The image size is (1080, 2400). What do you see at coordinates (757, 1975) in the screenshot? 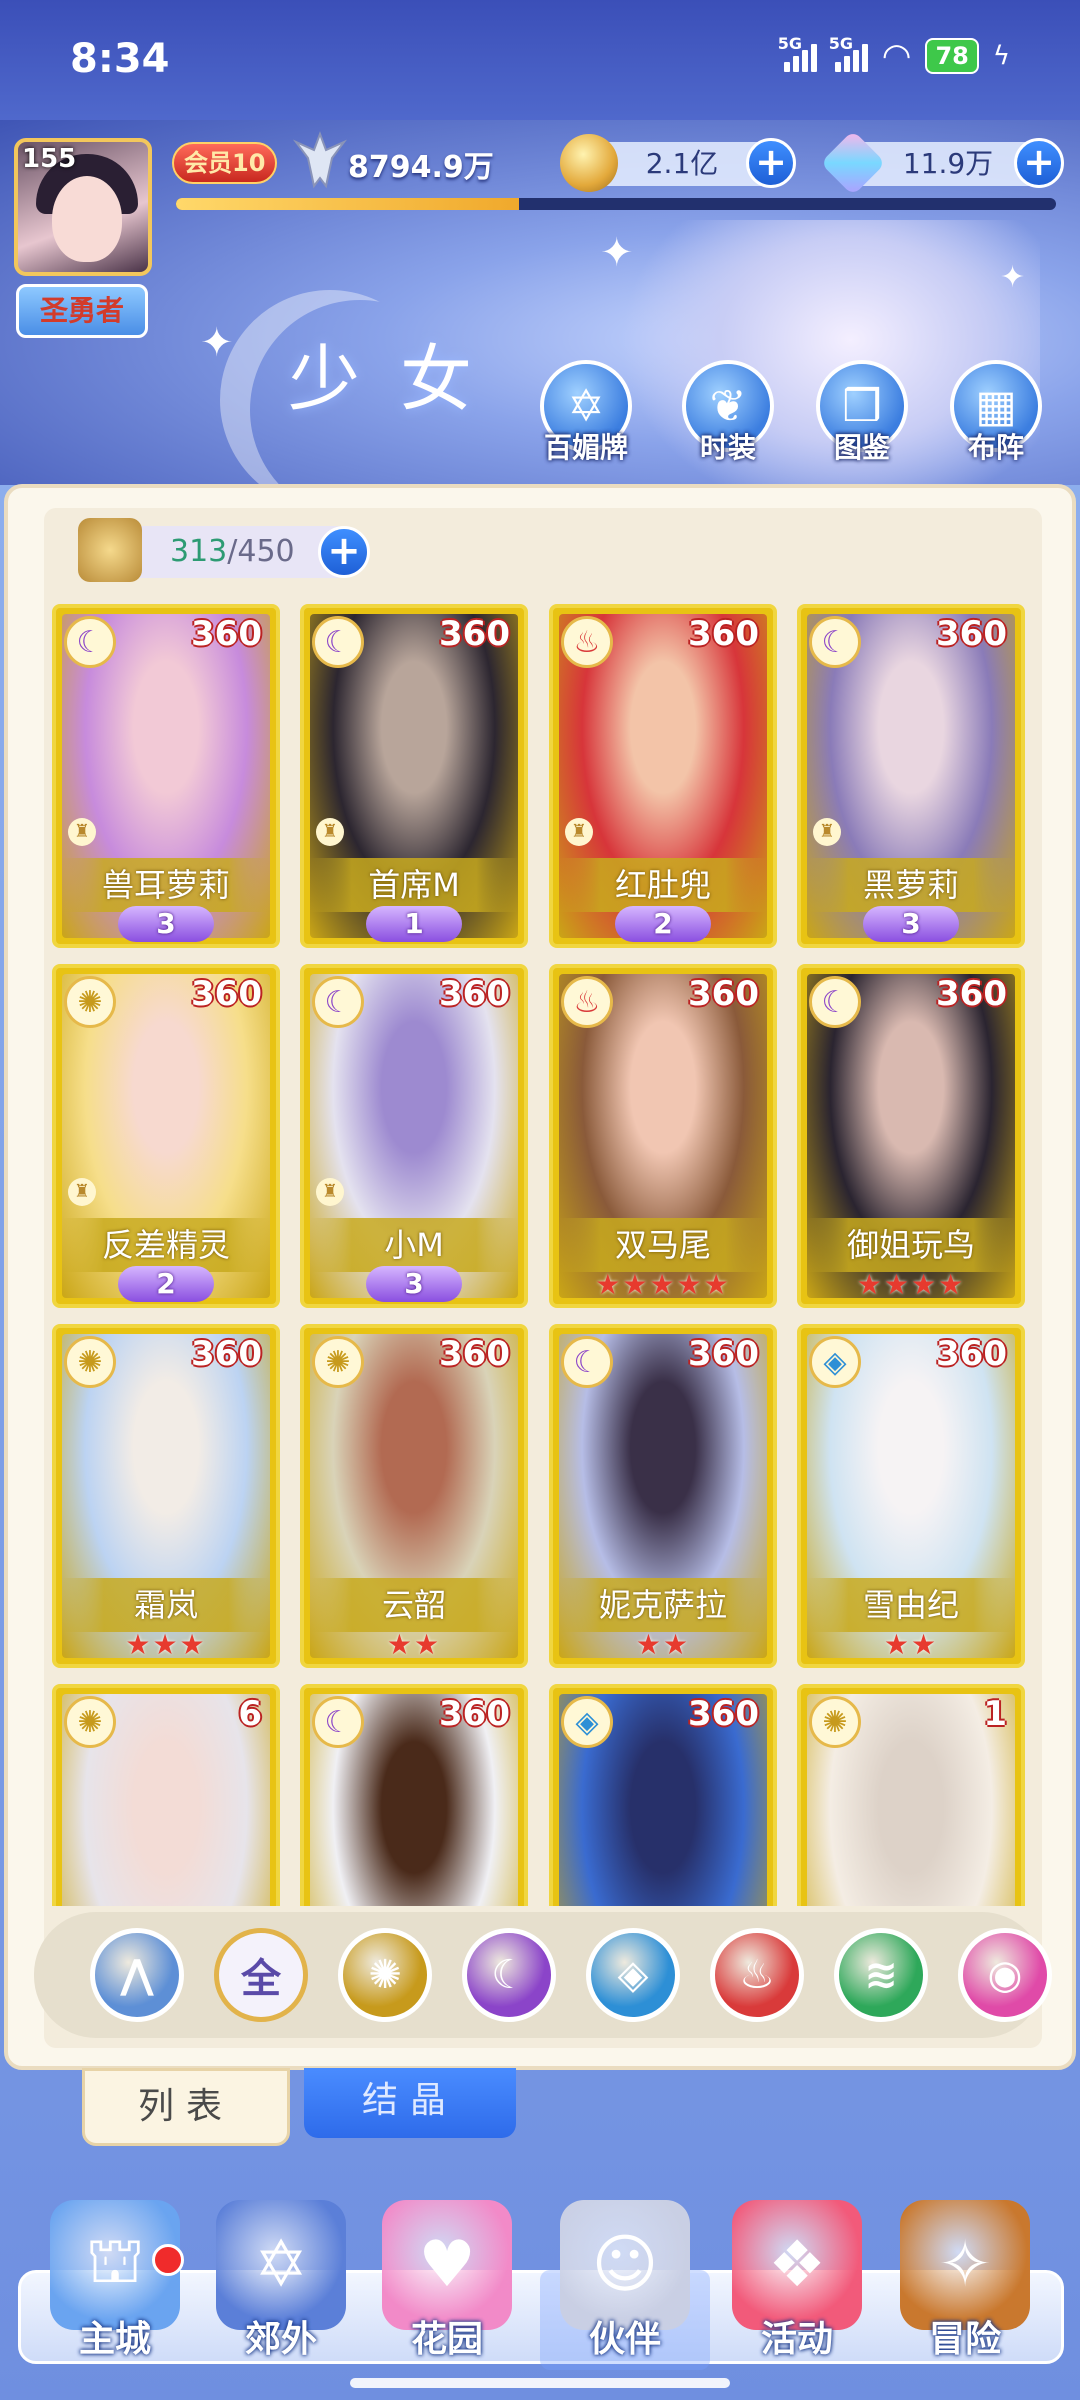
I see `filter-fire-icon: ♨` at bounding box center [757, 1975].